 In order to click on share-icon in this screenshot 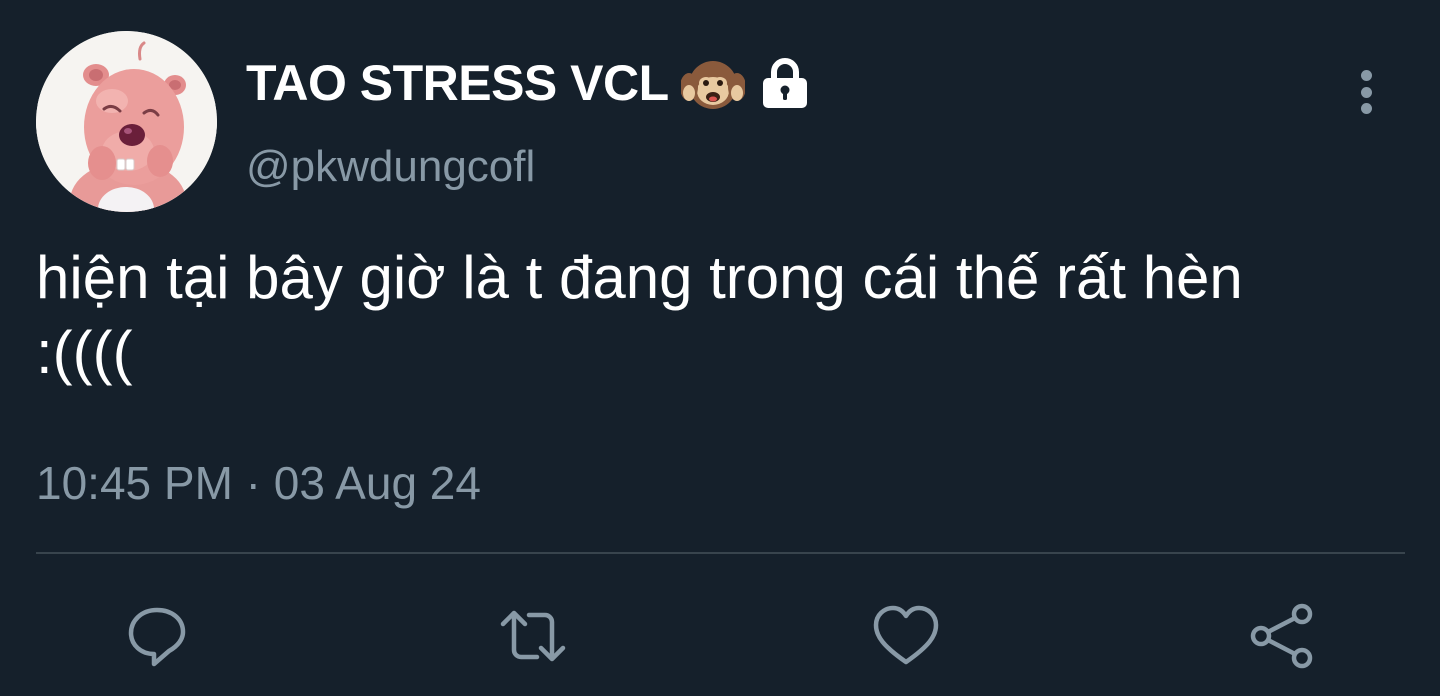, I will do `click(1281, 636)`.